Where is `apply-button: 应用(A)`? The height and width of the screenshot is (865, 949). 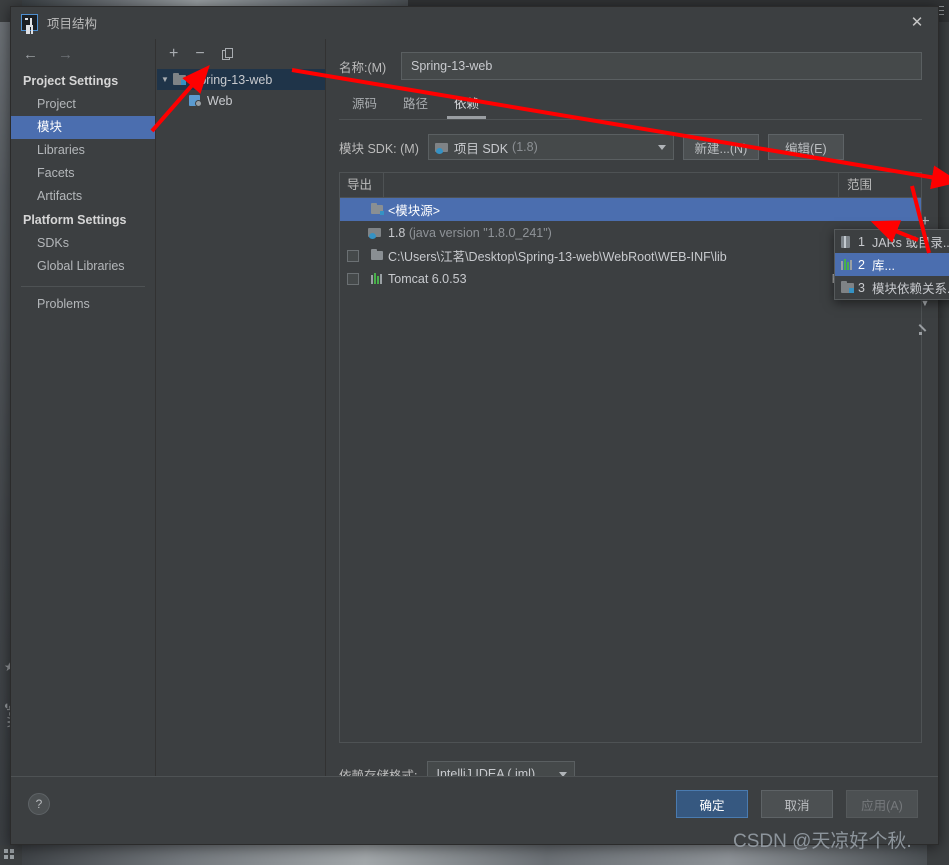 apply-button: 应用(A) is located at coordinates (882, 804).